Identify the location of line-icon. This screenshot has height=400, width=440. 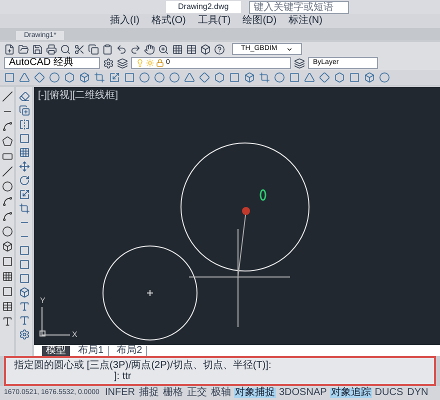
(7, 96).